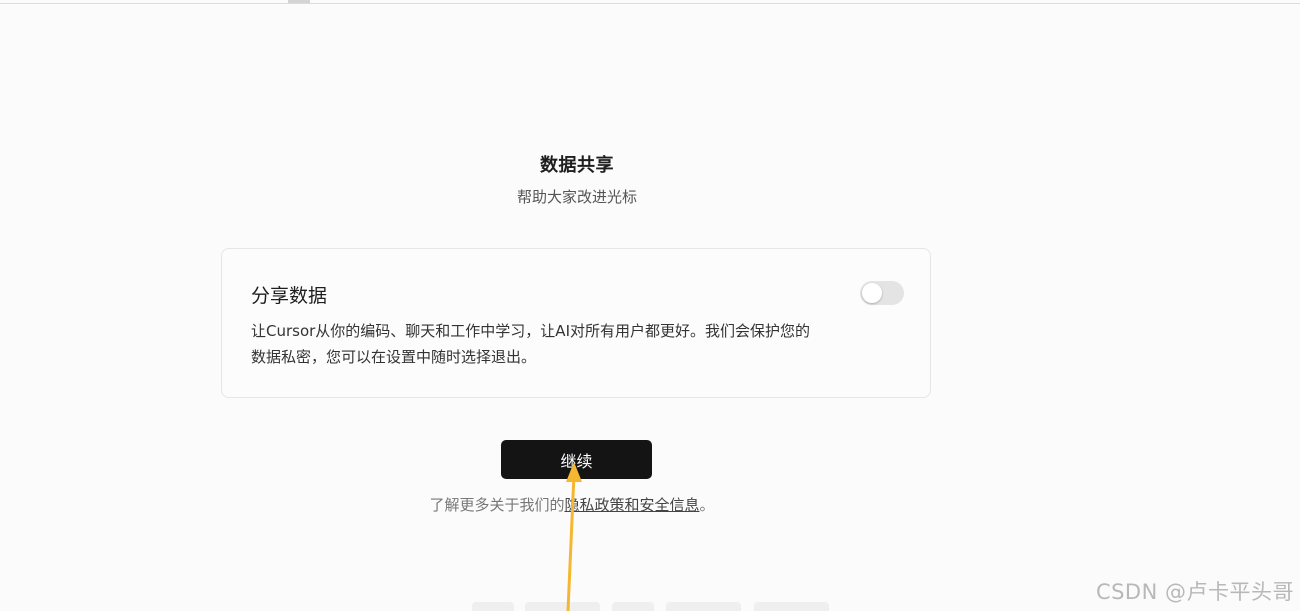 The width and height of the screenshot is (1300, 611). I want to click on privacy-suffix: 。, so click(707, 505).